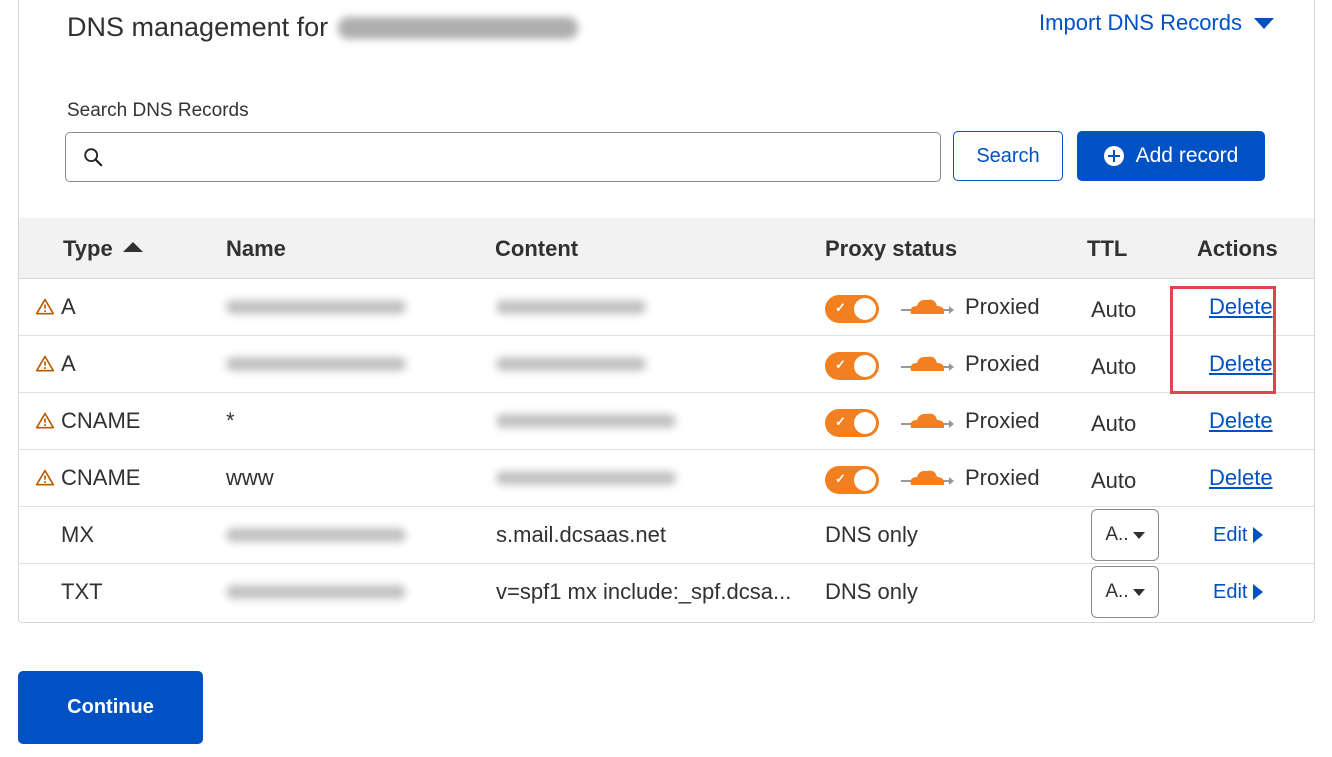  What do you see at coordinates (230, 420) in the screenshot?
I see `record-name: *` at bounding box center [230, 420].